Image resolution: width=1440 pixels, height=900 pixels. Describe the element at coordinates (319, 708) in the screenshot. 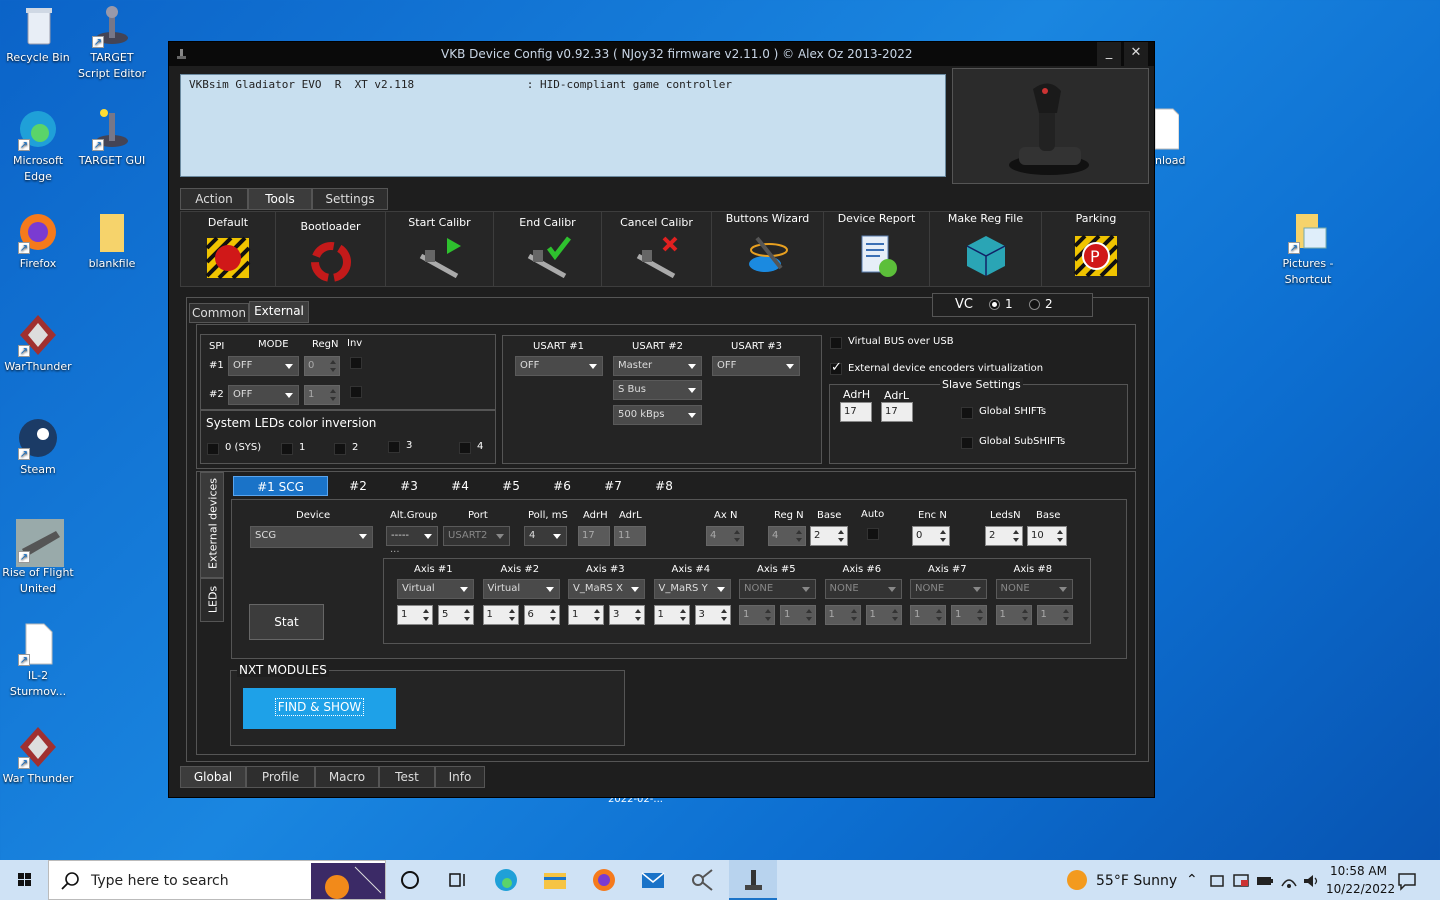

I see `find-show-button: FIND & SHOW` at that location.